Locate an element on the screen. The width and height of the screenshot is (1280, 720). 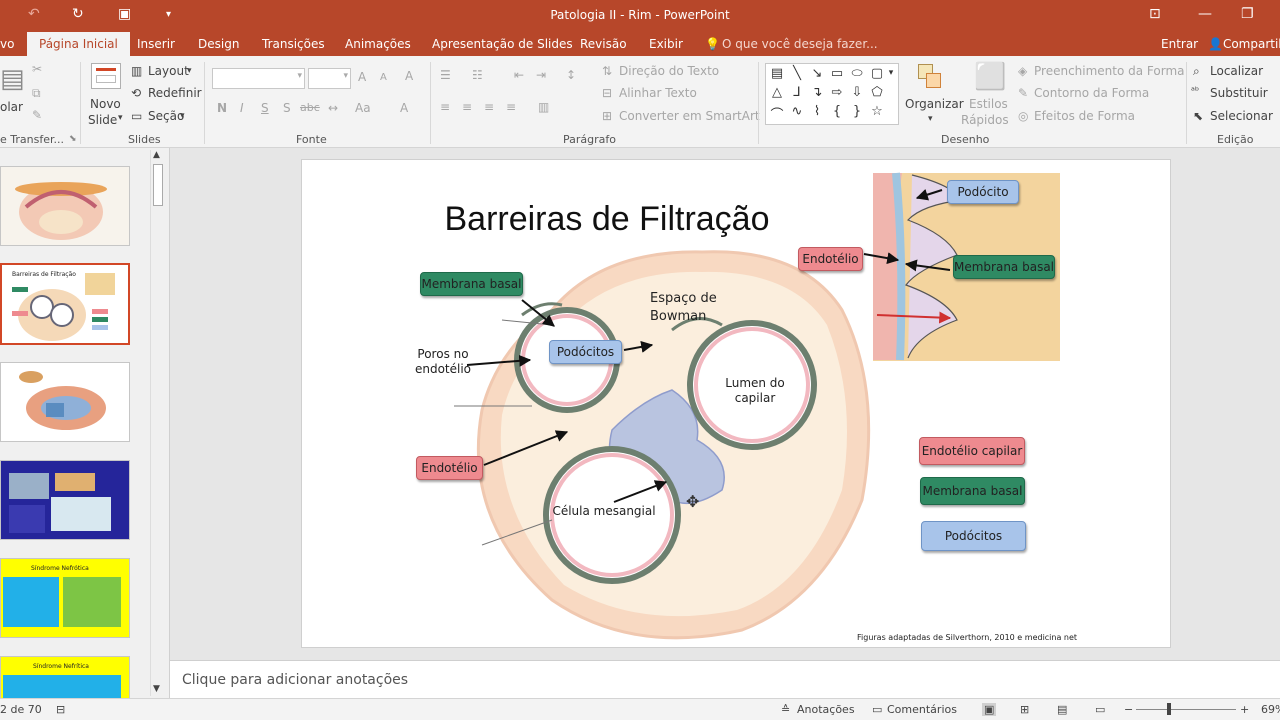
tab-slideshow: Apresentação de Slides is located at coordinates (502, 44).